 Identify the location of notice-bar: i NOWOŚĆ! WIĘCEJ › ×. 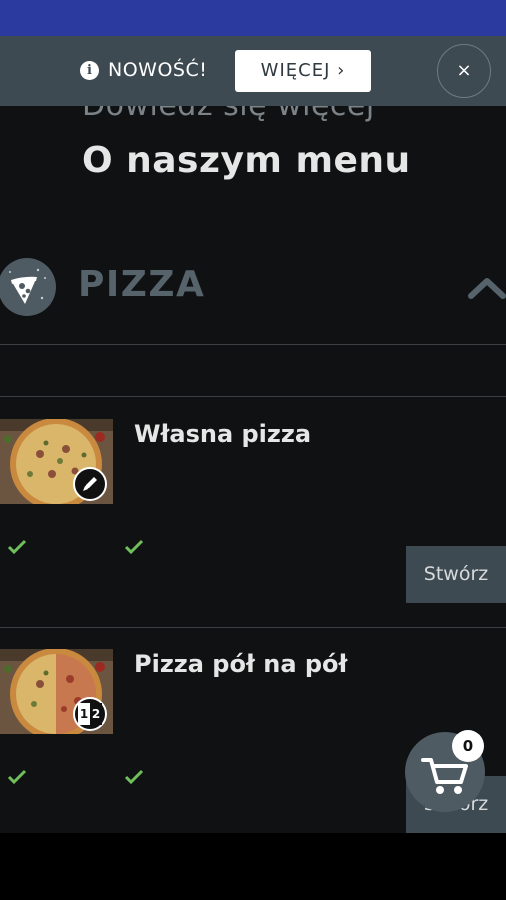
(253, 71).